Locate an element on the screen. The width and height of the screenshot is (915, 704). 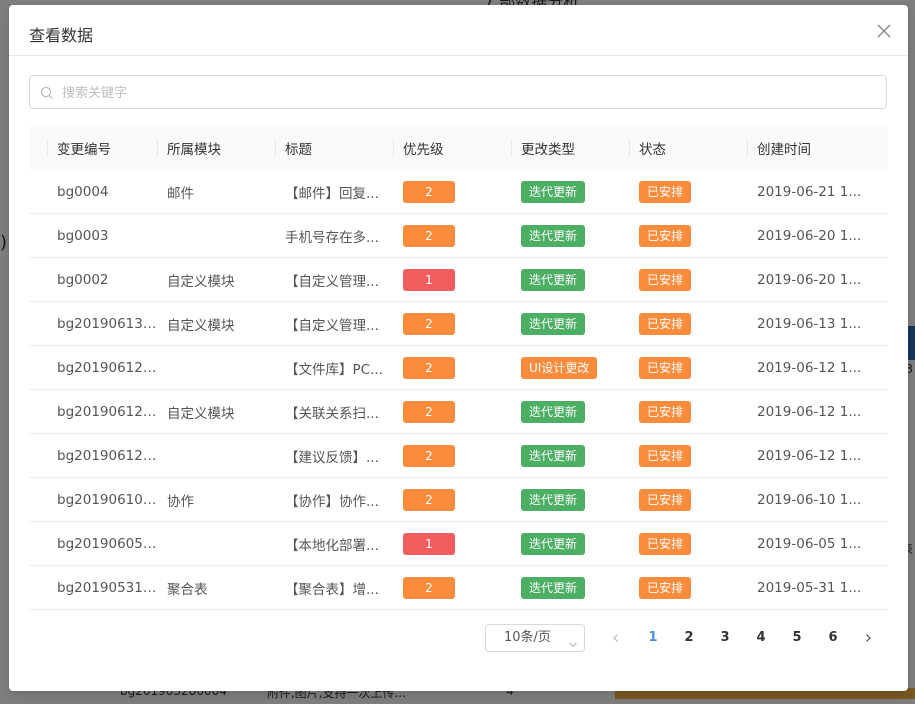
modal-header: 查看数据 is located at coordinates (458, 30).